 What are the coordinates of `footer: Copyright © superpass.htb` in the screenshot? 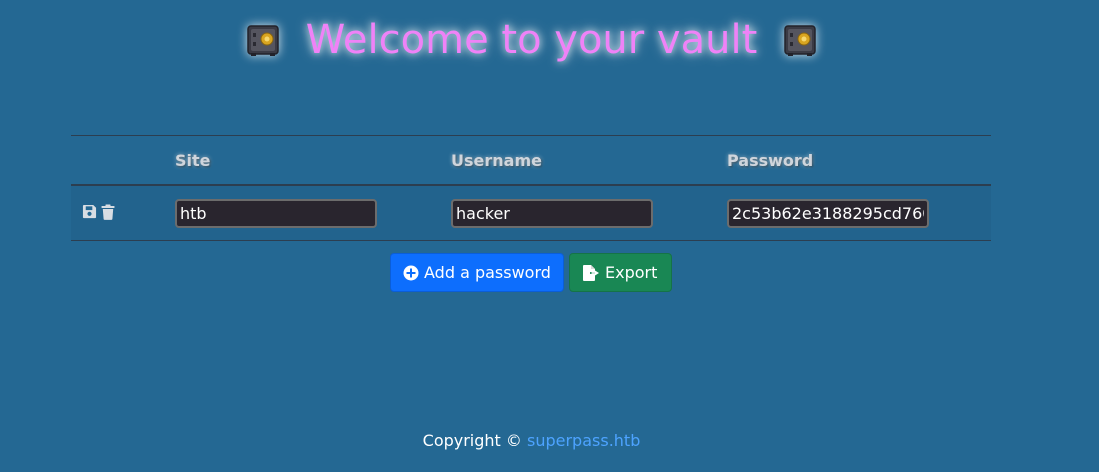 It's located at (531, 441).